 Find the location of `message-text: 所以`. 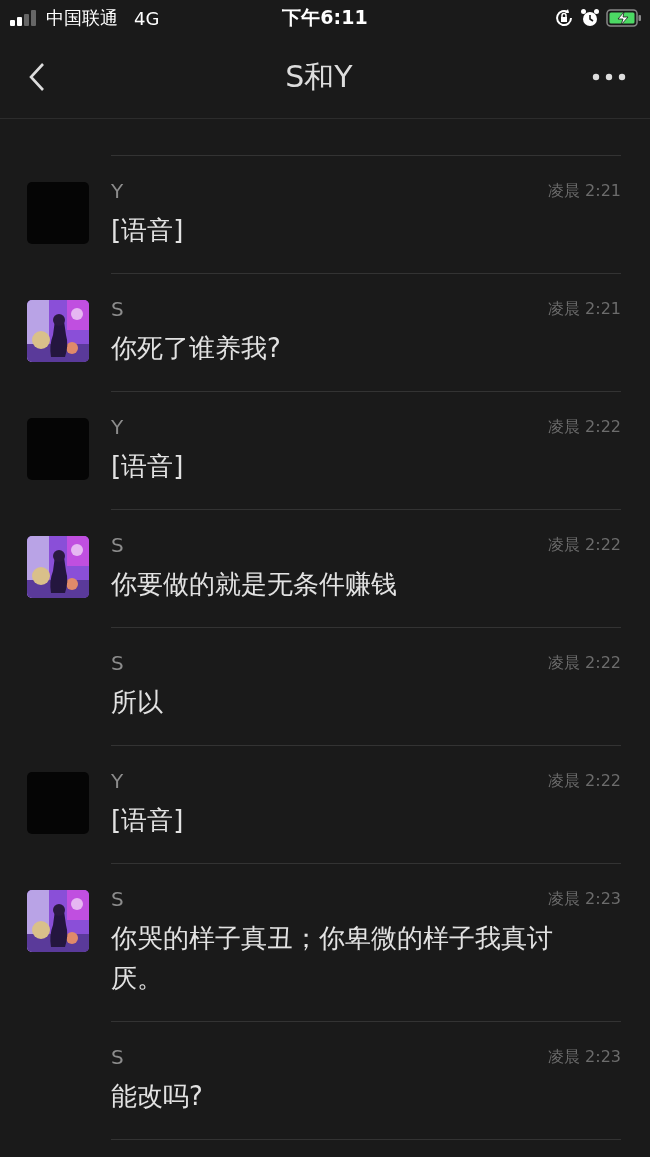

message-text: 所以 is located at coordinates (137, 702).